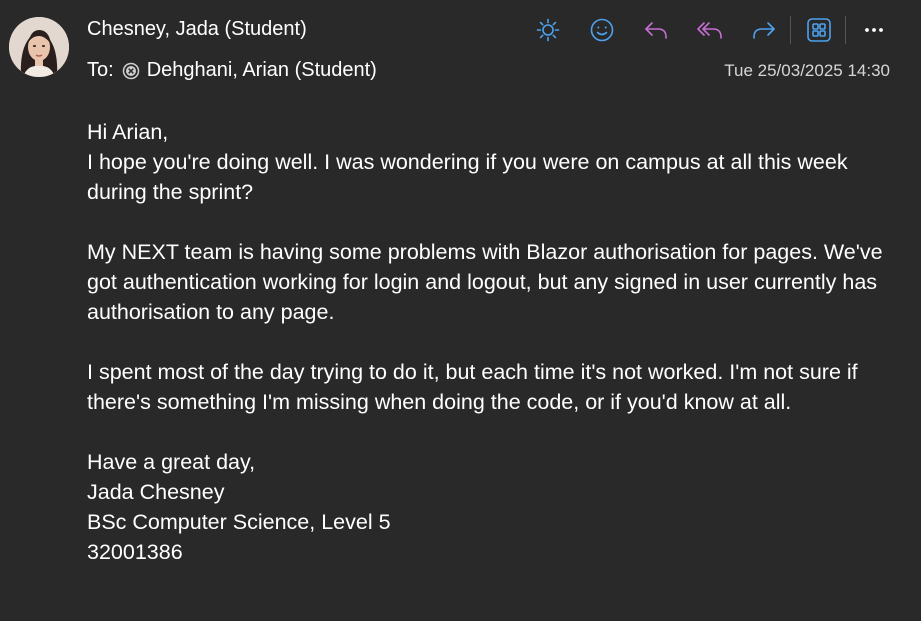 The height and width of the screenshot is (621, 921). I want to click on signature-id: 32001386, so click(135, 552).